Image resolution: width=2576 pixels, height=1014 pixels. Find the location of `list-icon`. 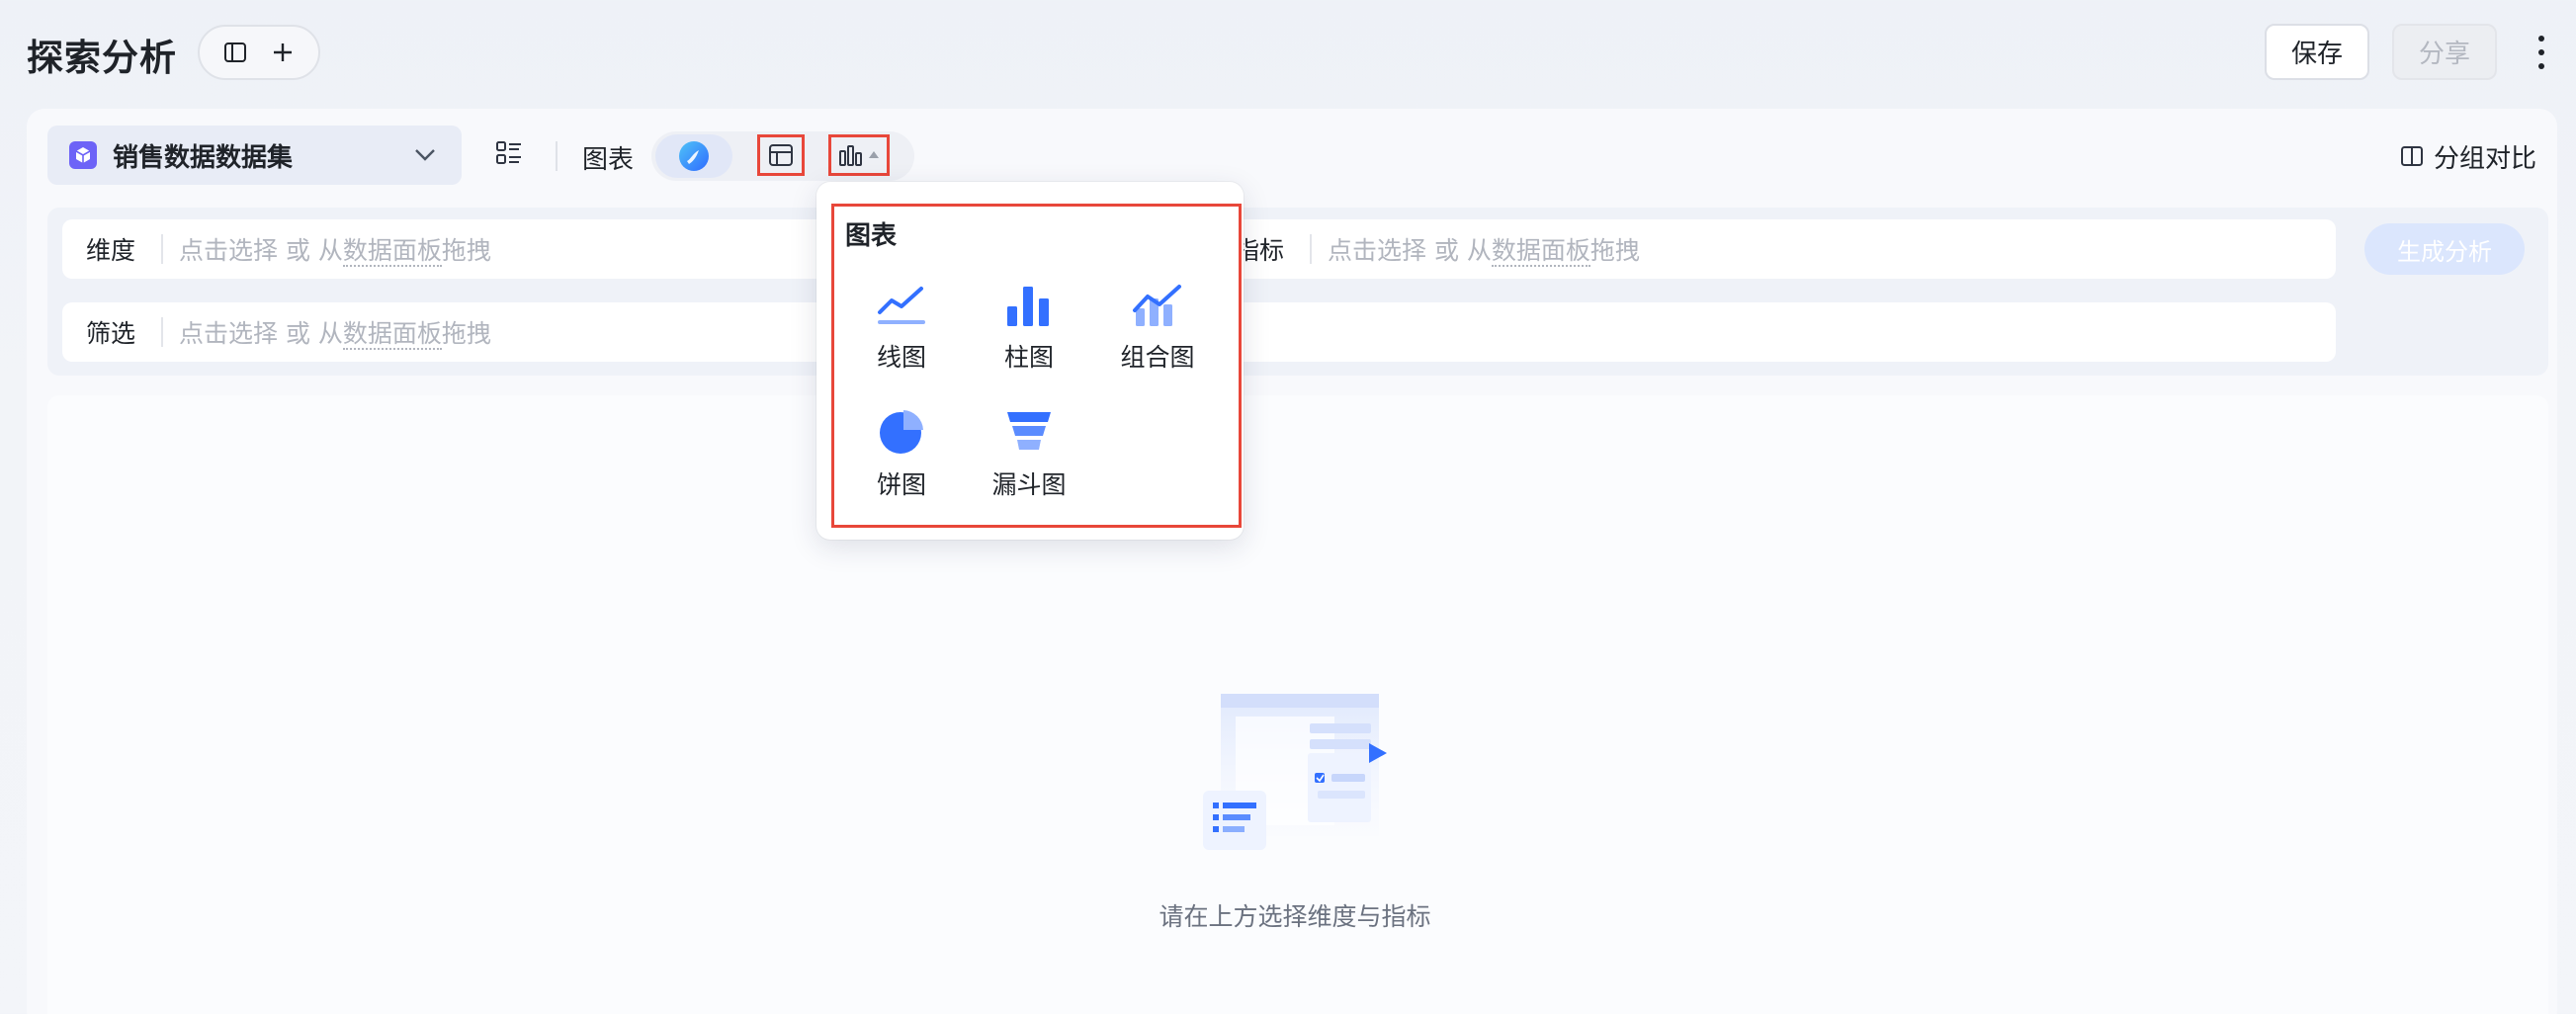

list-icon is located at coordinates (508, 152).